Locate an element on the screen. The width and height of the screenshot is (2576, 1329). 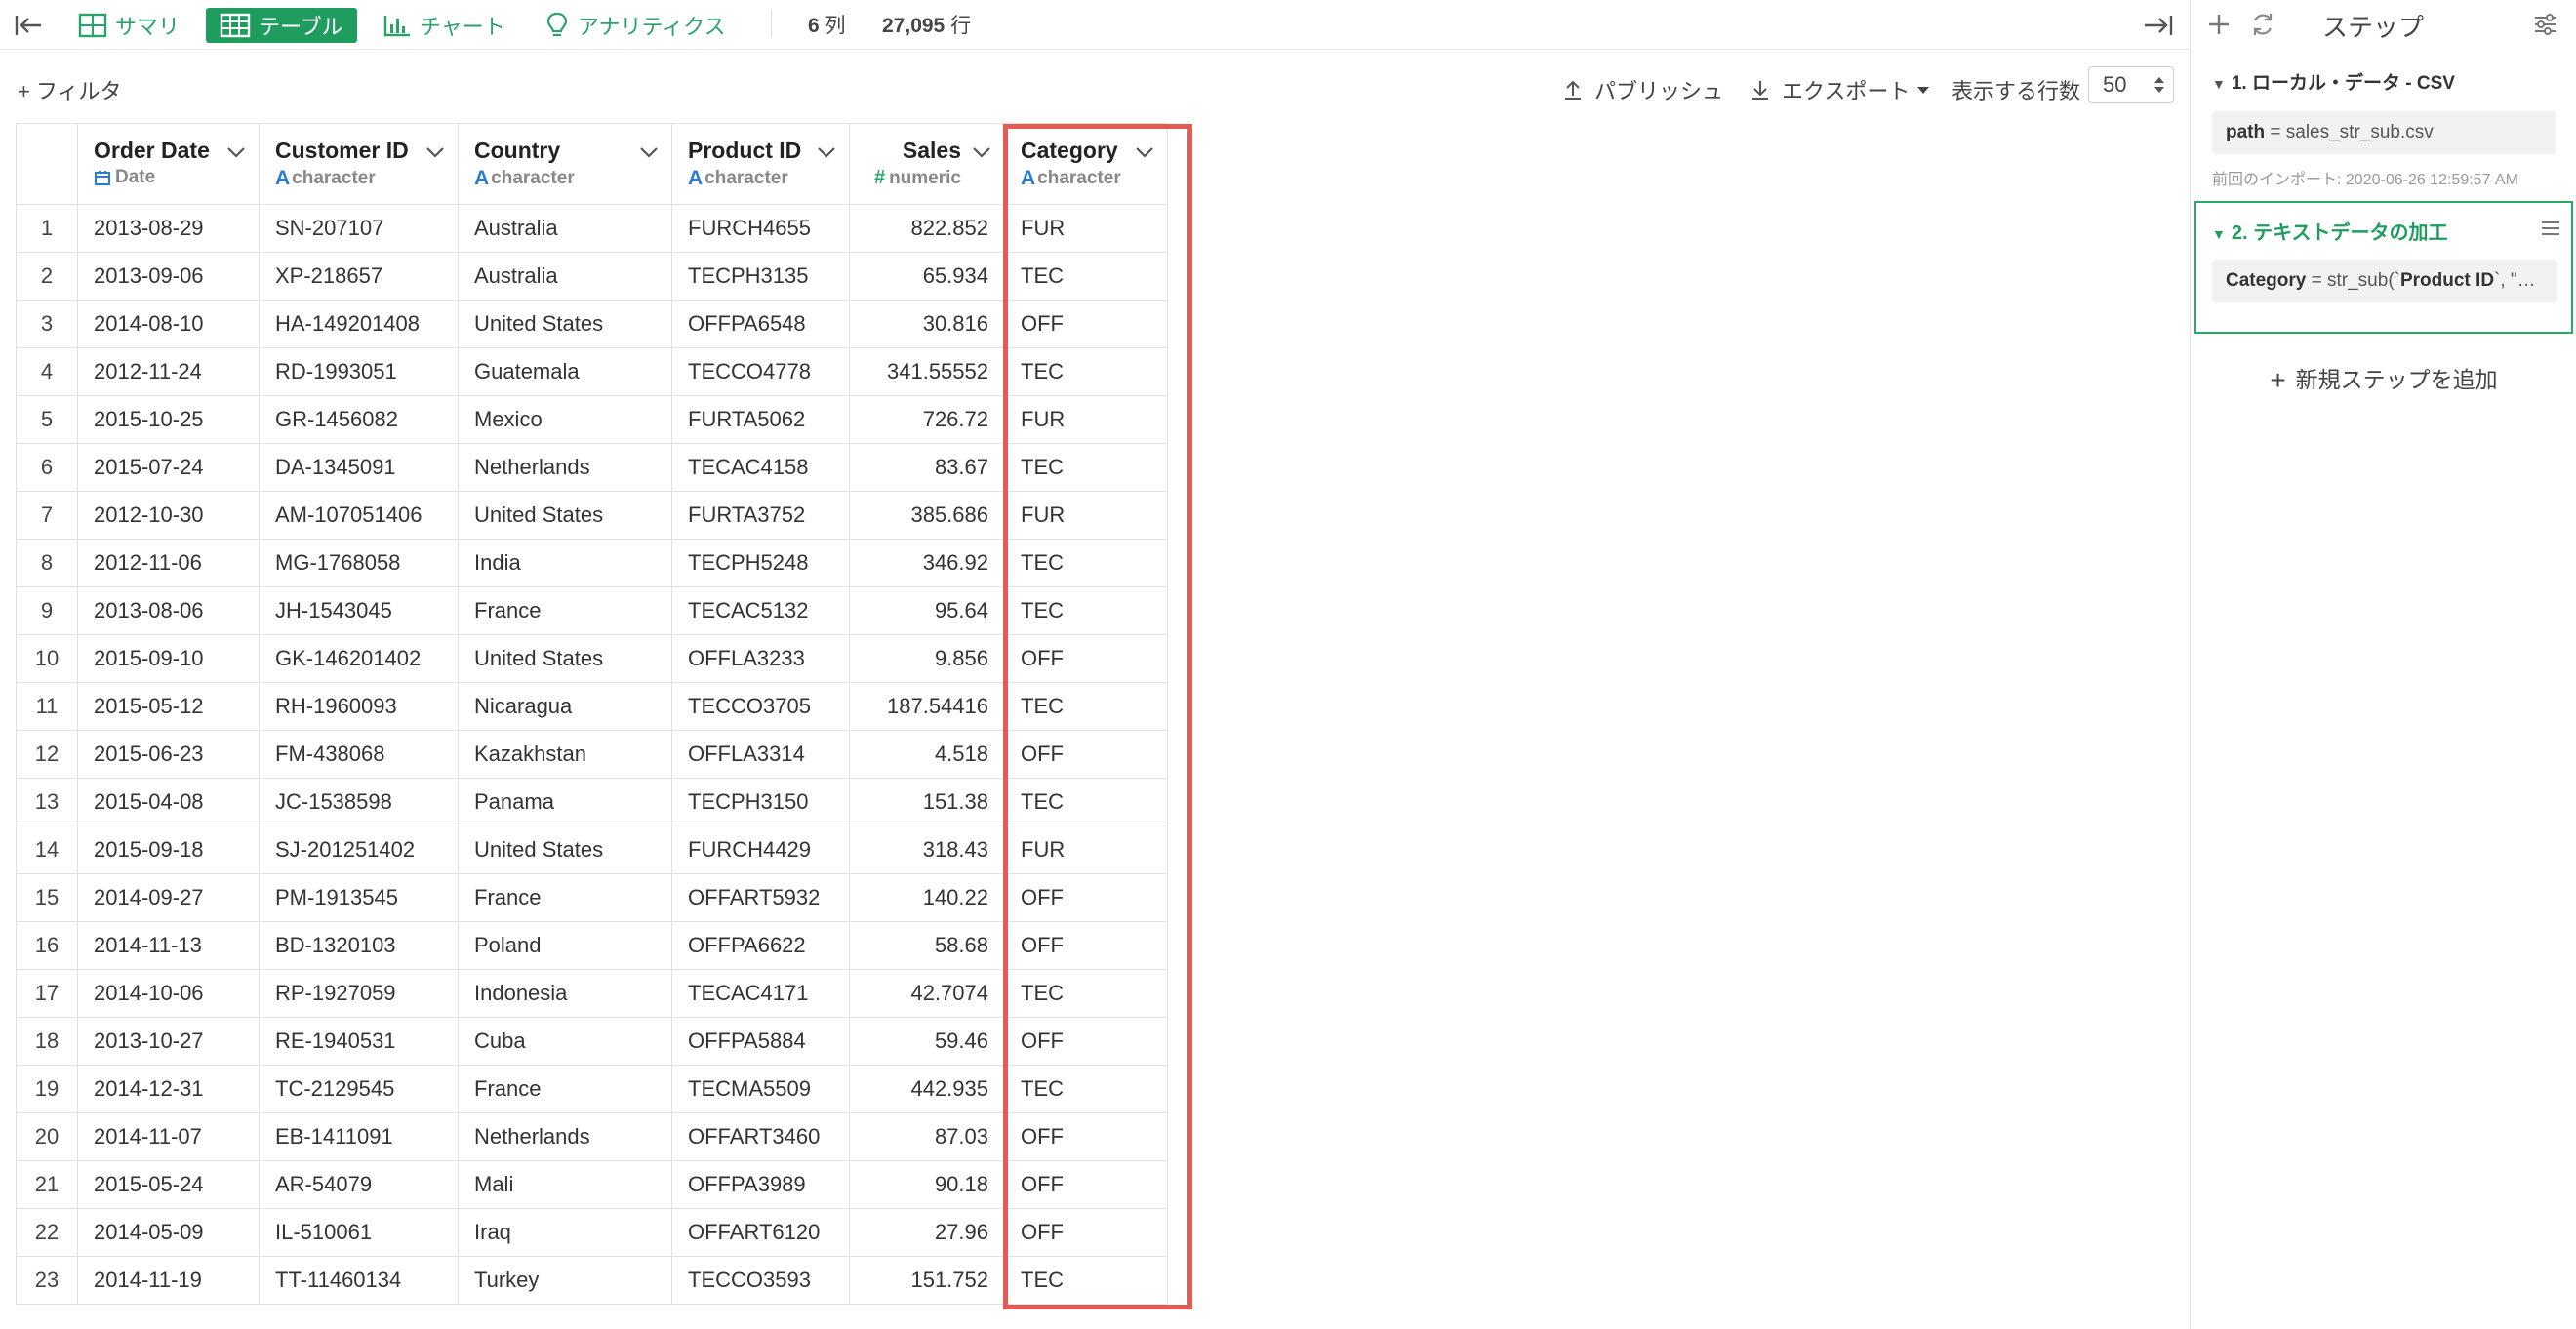
add-icon is located at coordinates (2219, 25).